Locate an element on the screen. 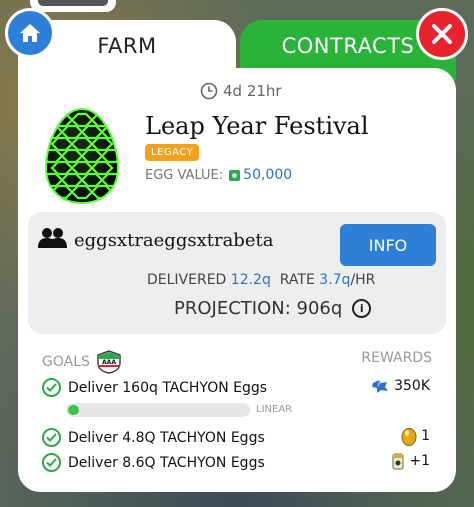 Image resolution: width=474 pixels, height=507 pixels. projection-label: PROJECTION: is located at coordinates (232, 308).